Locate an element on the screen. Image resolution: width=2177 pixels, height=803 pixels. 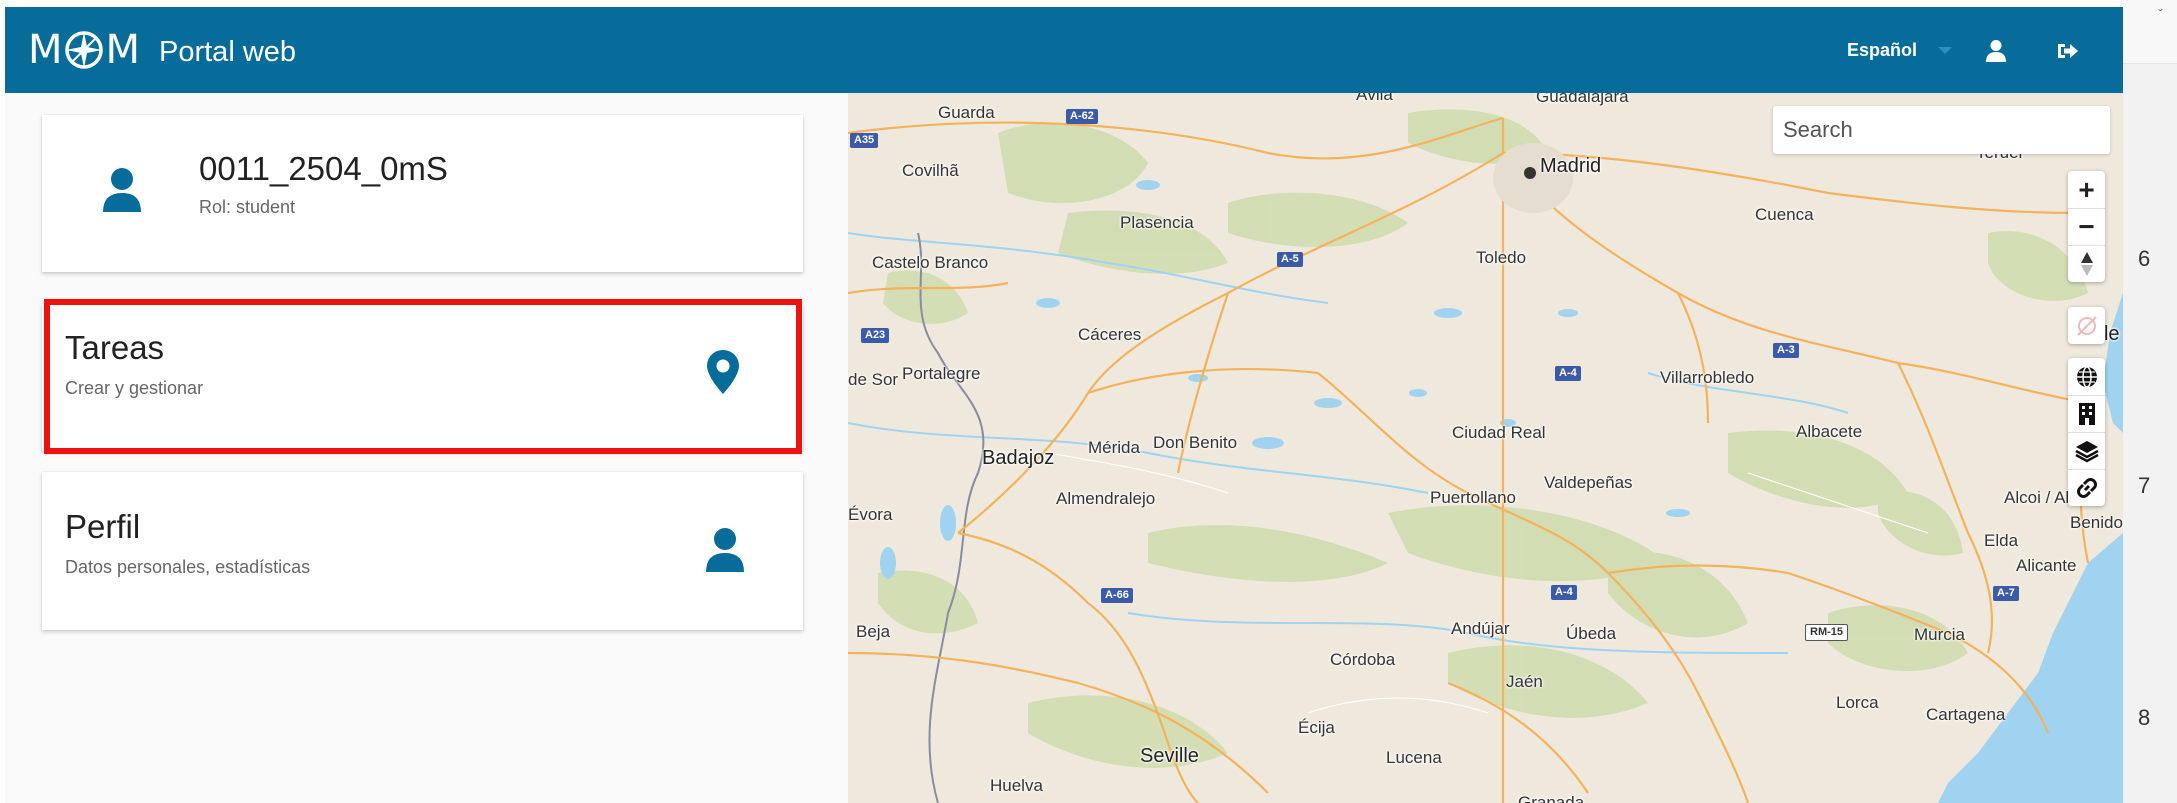
logo-letter-right: M is located at coordinates (123, 50).